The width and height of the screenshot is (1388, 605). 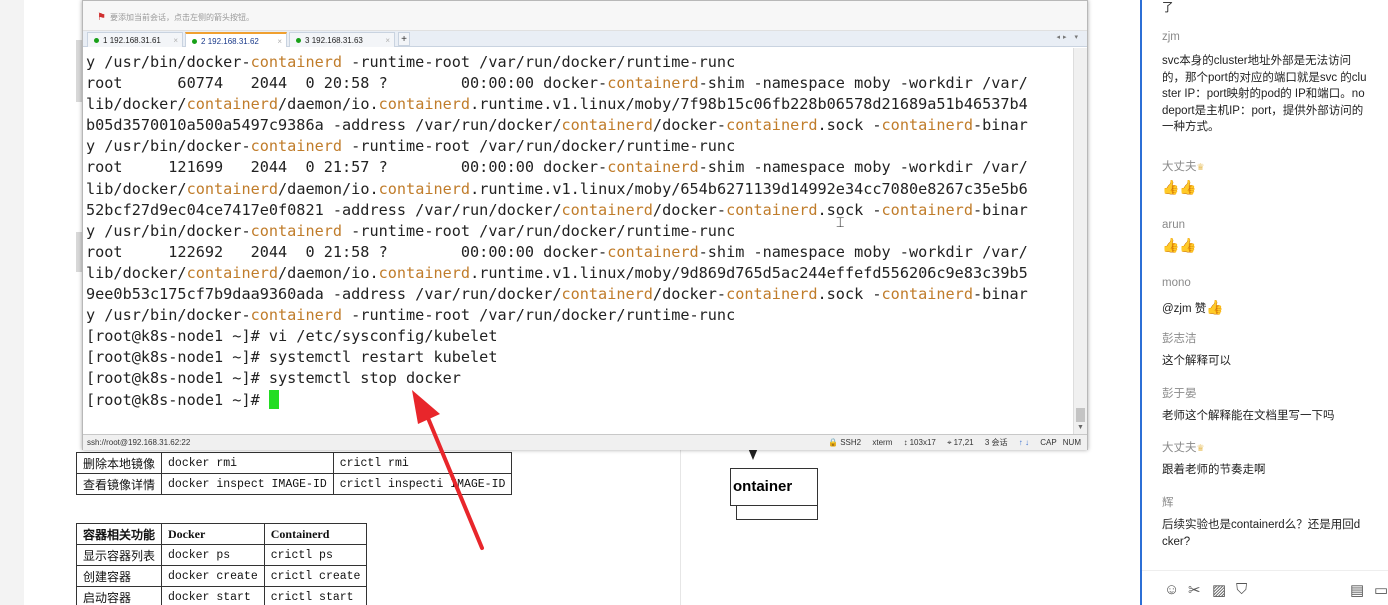 I want to click on table-header-row: 容器相关功能 Docker Containerd, so click(x=221, y=534).